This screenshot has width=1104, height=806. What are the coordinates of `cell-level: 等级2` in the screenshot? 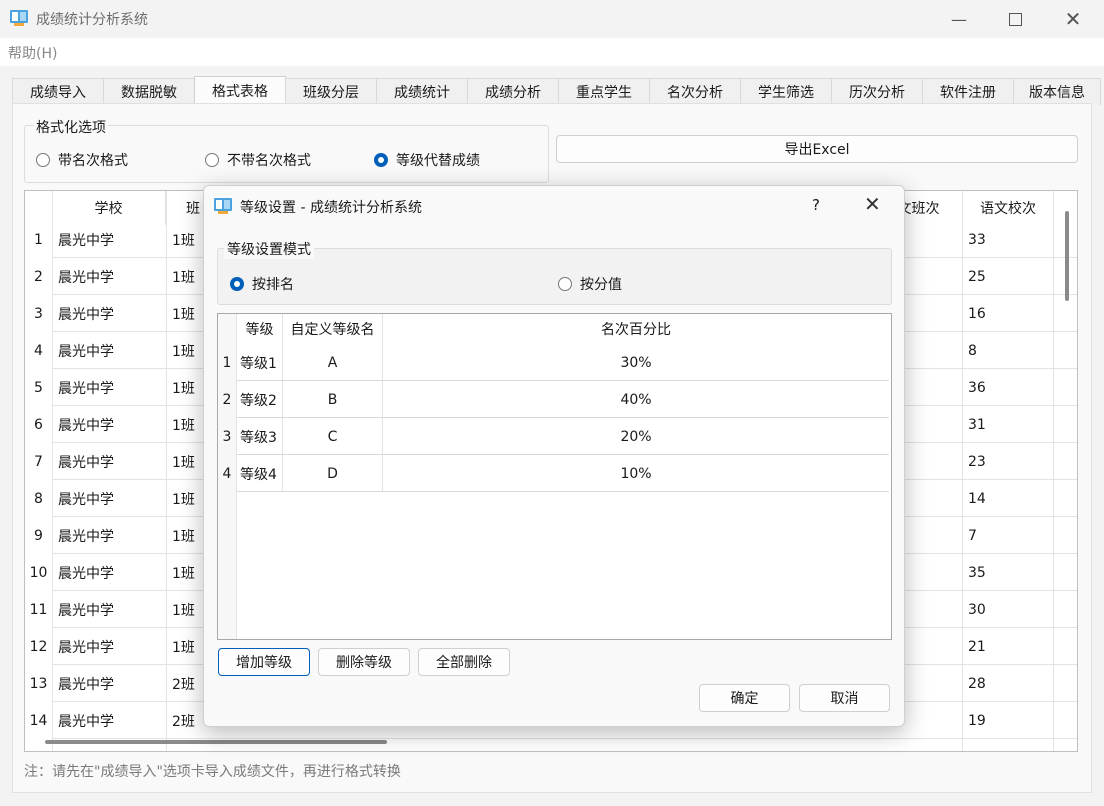 It's located at (259, 399).